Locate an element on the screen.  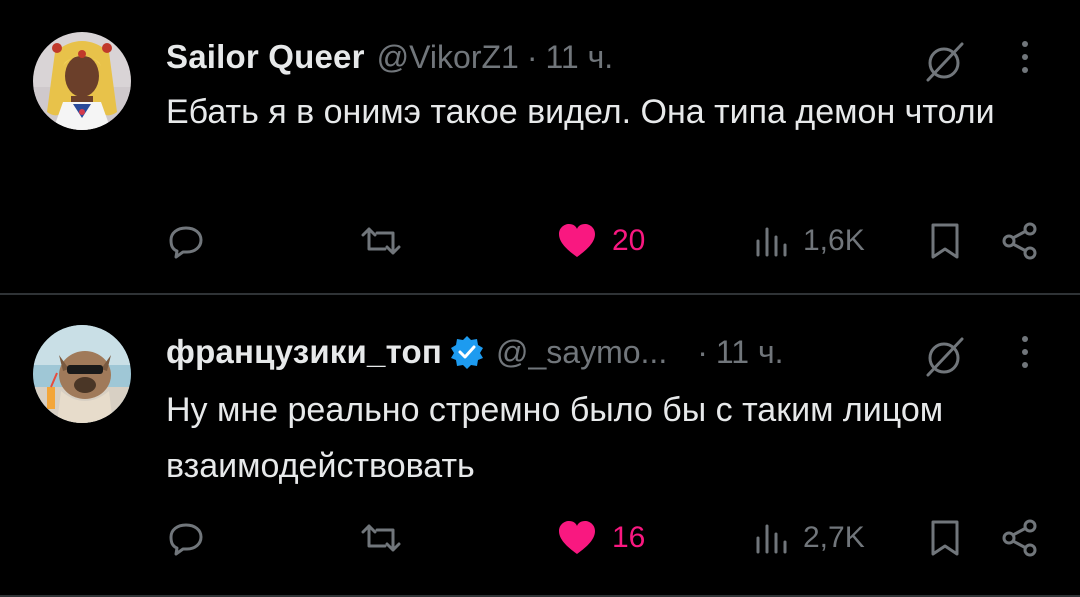
views-button: 2,7K is located at coordinates (809, 538).